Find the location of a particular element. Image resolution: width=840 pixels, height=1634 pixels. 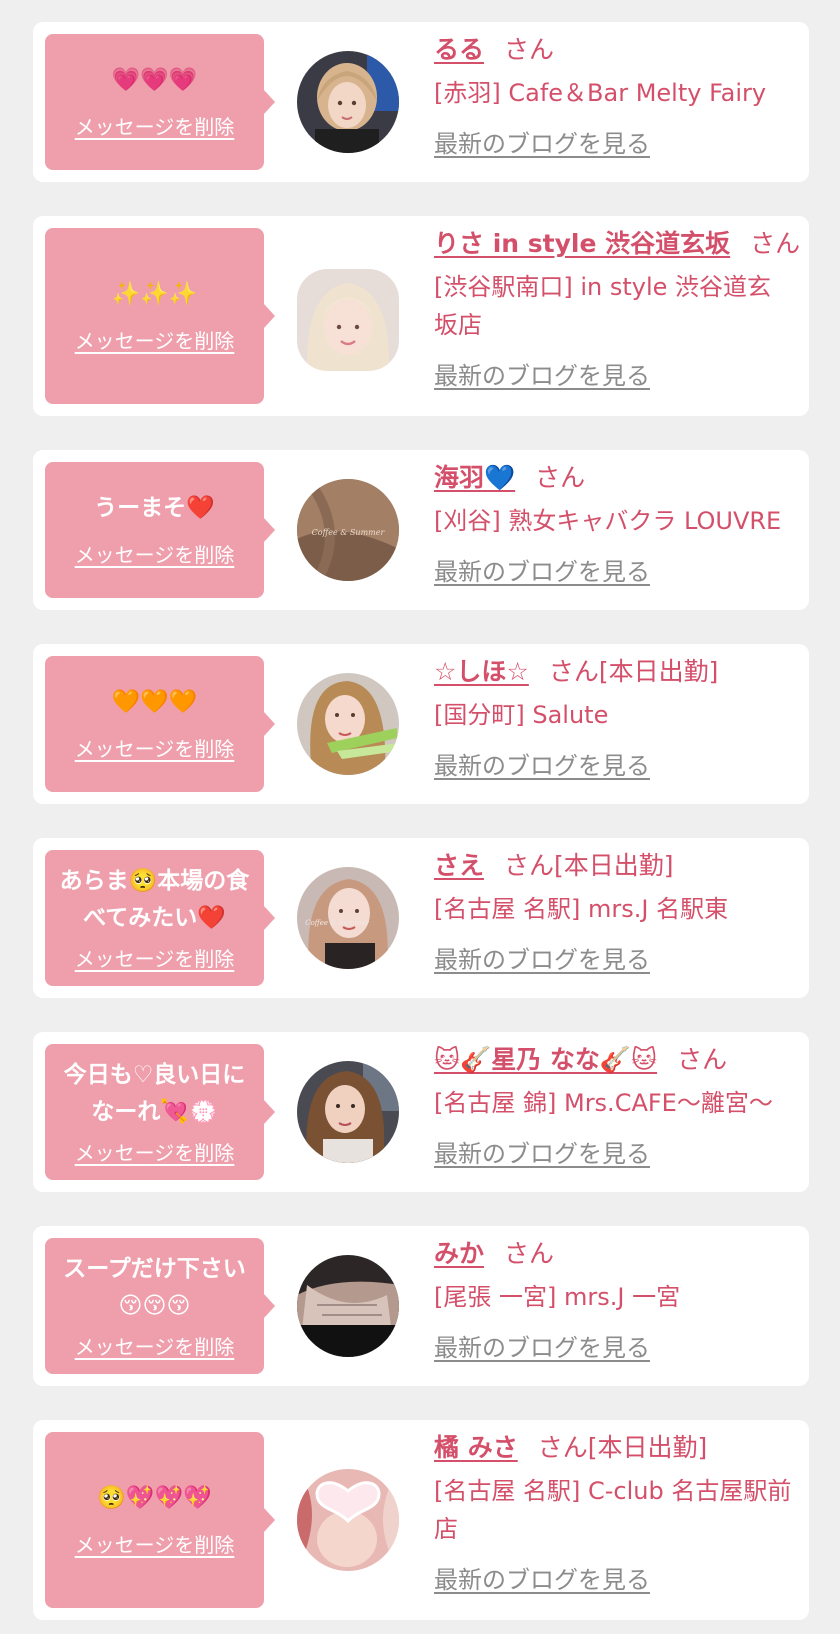

sender-name-link: 🐱🎸星乃 なな🎸🐱 is located at coordinates (545, 1059).